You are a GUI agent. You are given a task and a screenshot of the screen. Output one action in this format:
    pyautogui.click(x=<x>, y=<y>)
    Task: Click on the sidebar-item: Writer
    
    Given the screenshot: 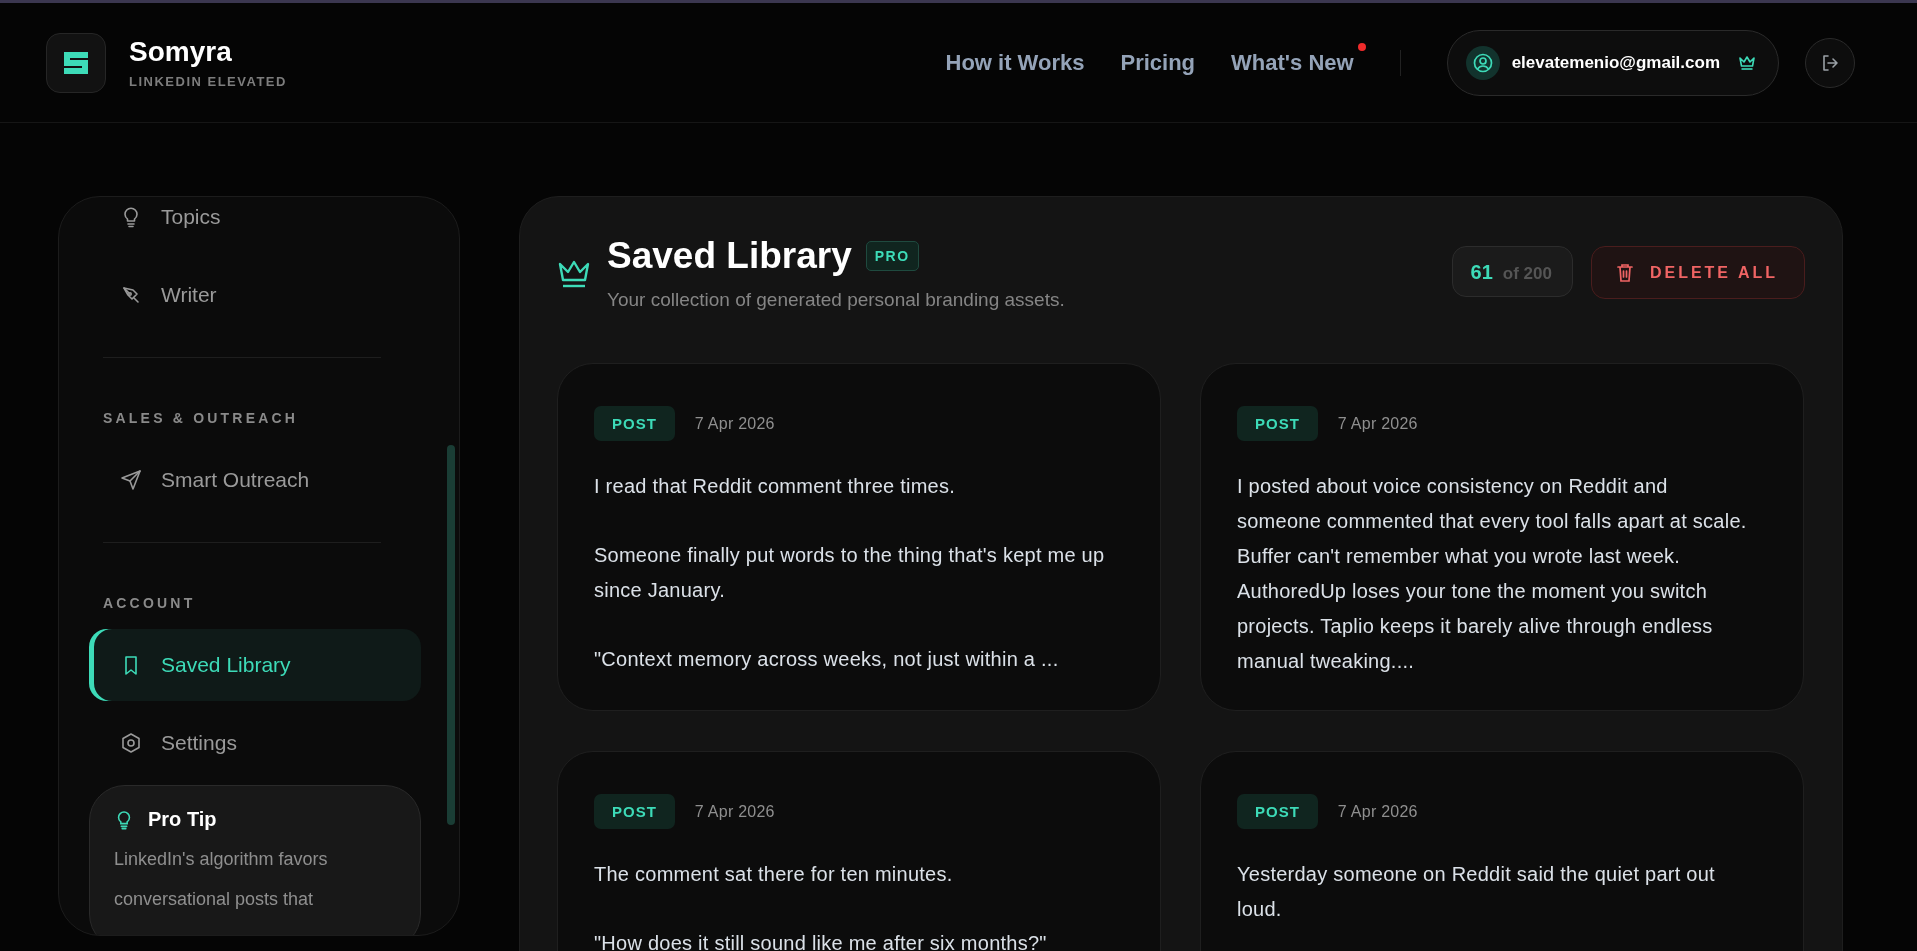 What is the action you would take?
    pyautogui.click(x=255, y=295)
    